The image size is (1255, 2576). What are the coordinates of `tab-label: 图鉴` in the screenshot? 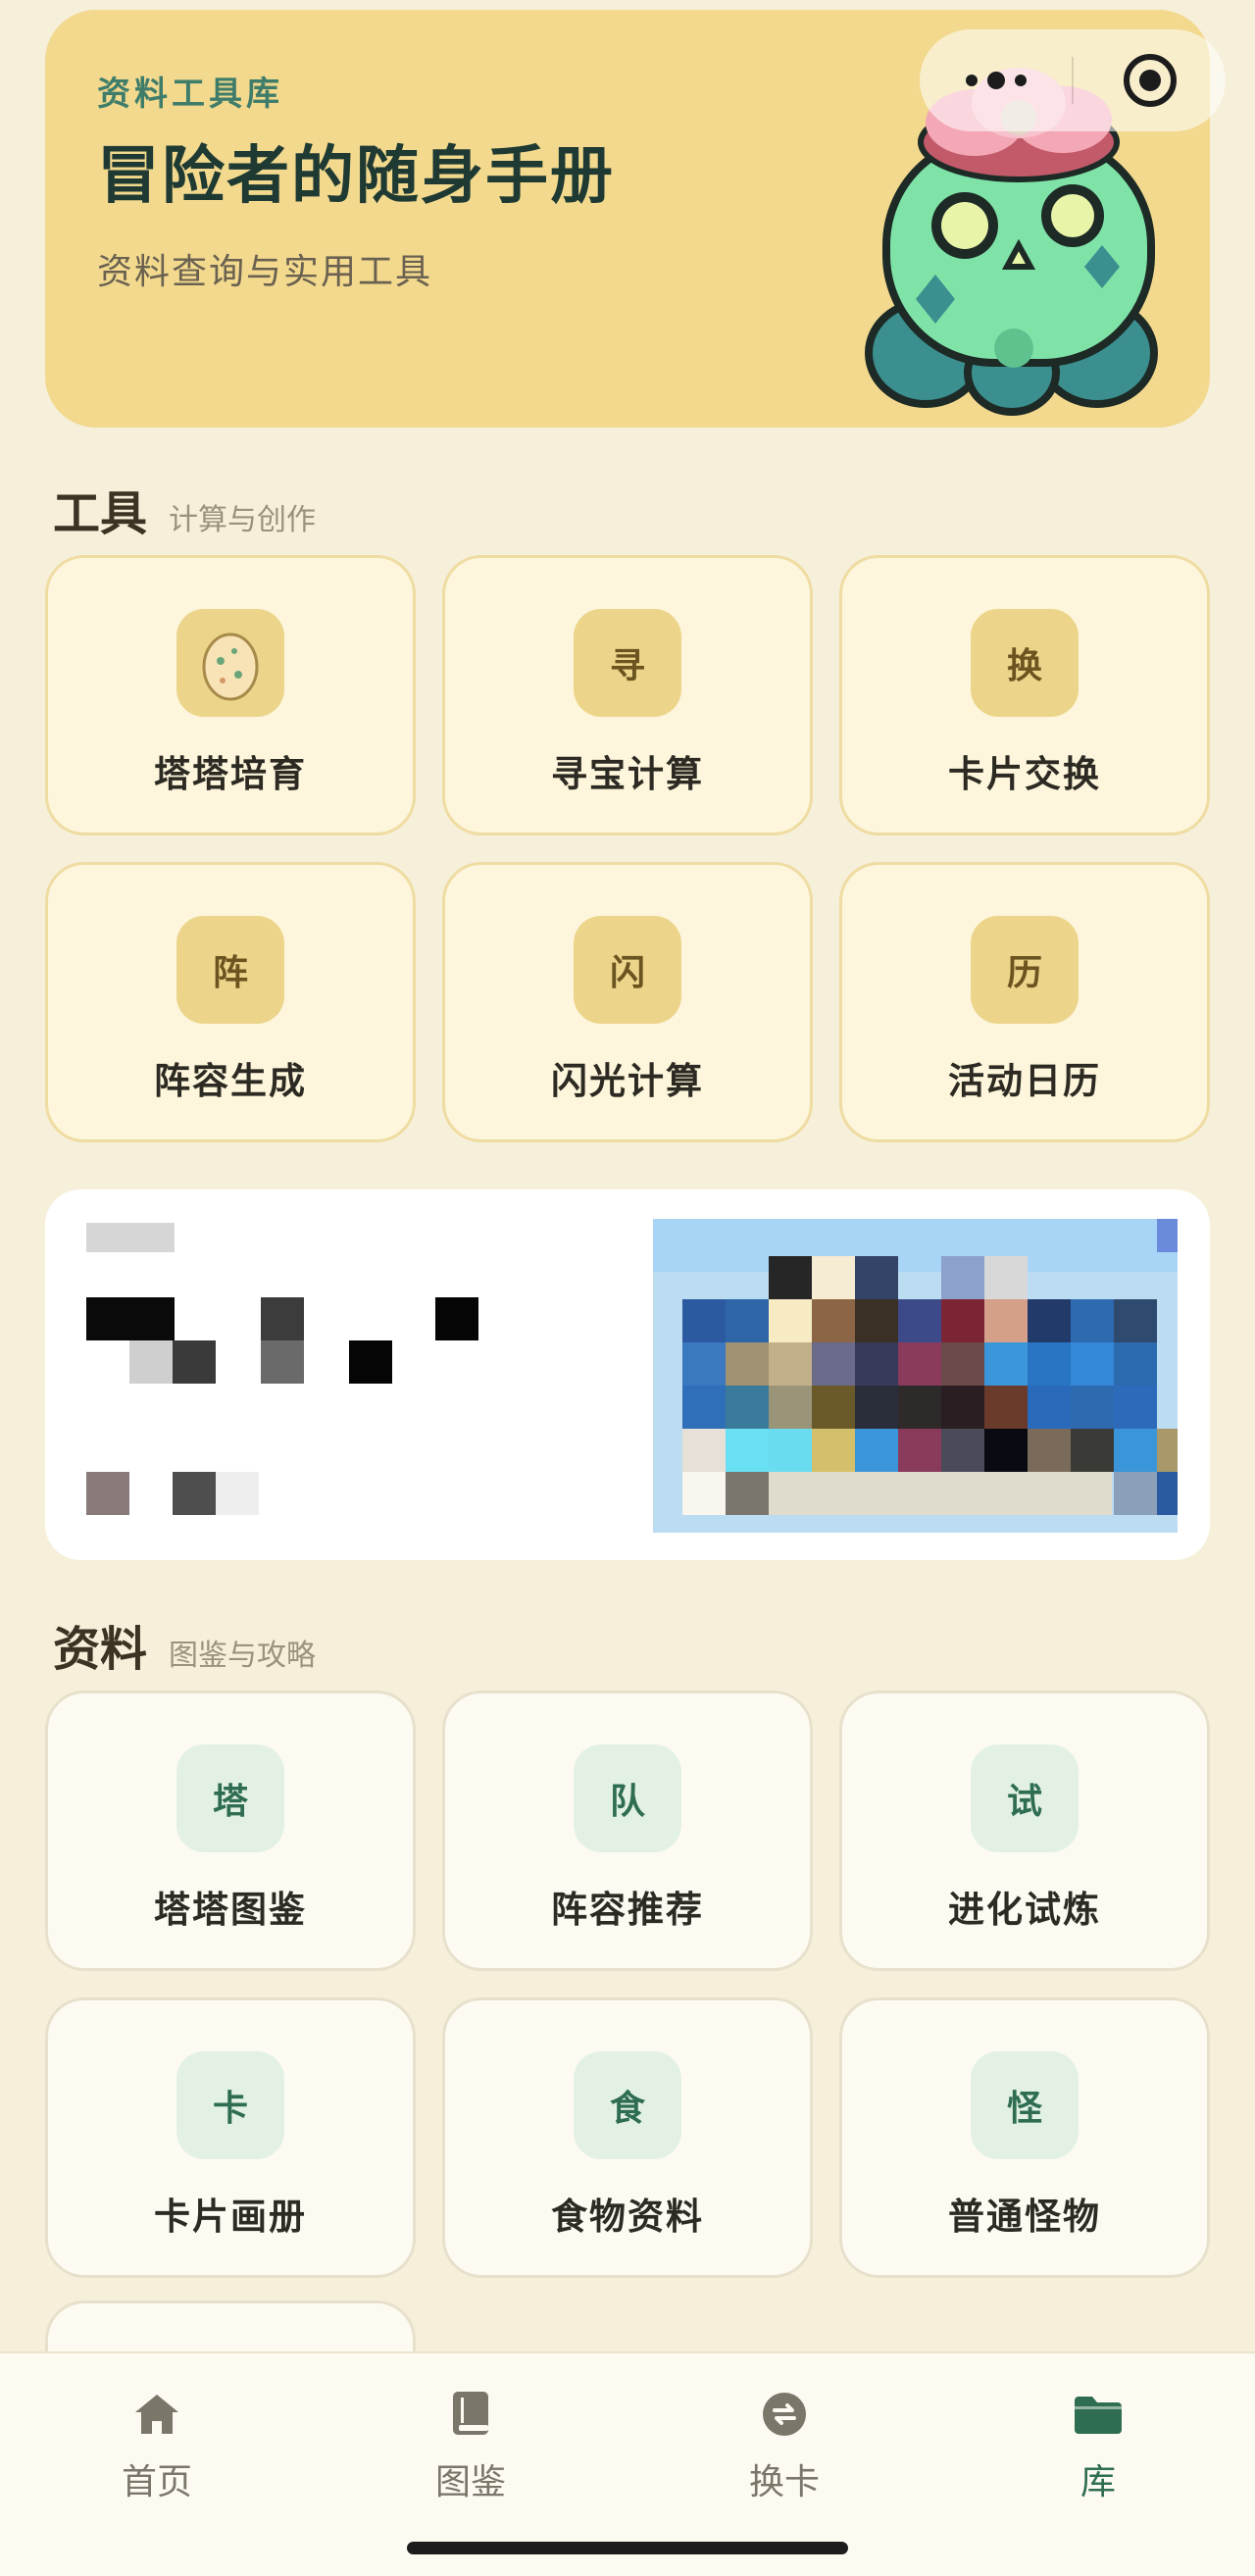 It's located at (470, 2482).